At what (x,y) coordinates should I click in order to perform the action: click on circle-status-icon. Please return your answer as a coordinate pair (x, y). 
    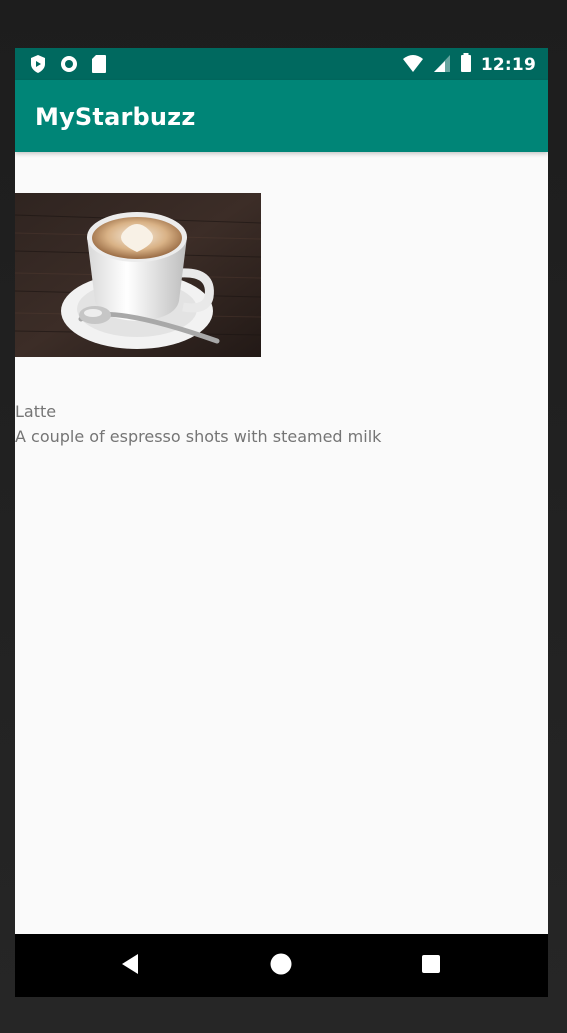
    Looking at the image, I should click on (69, 66).